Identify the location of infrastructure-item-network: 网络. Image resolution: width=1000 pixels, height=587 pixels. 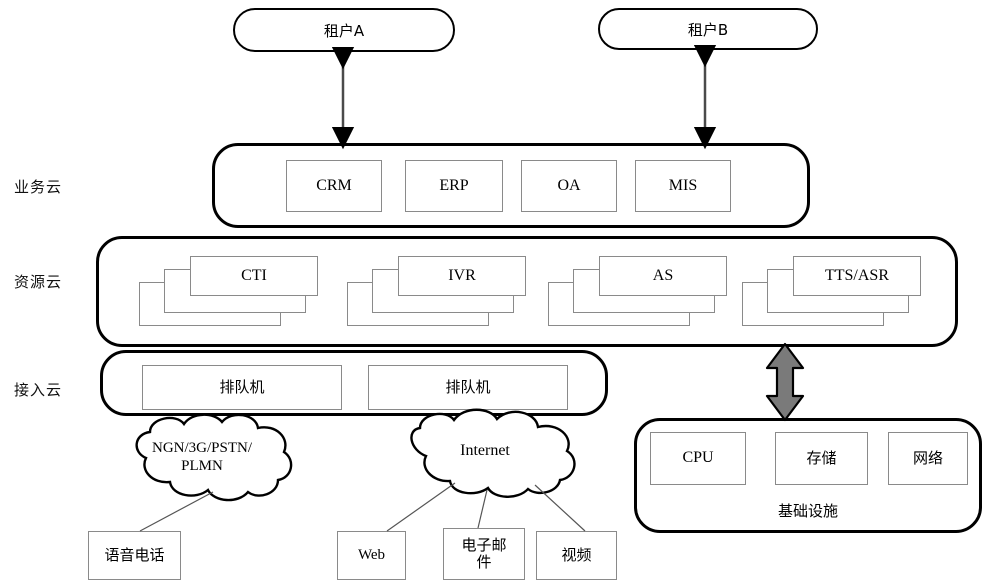
(928, 458).